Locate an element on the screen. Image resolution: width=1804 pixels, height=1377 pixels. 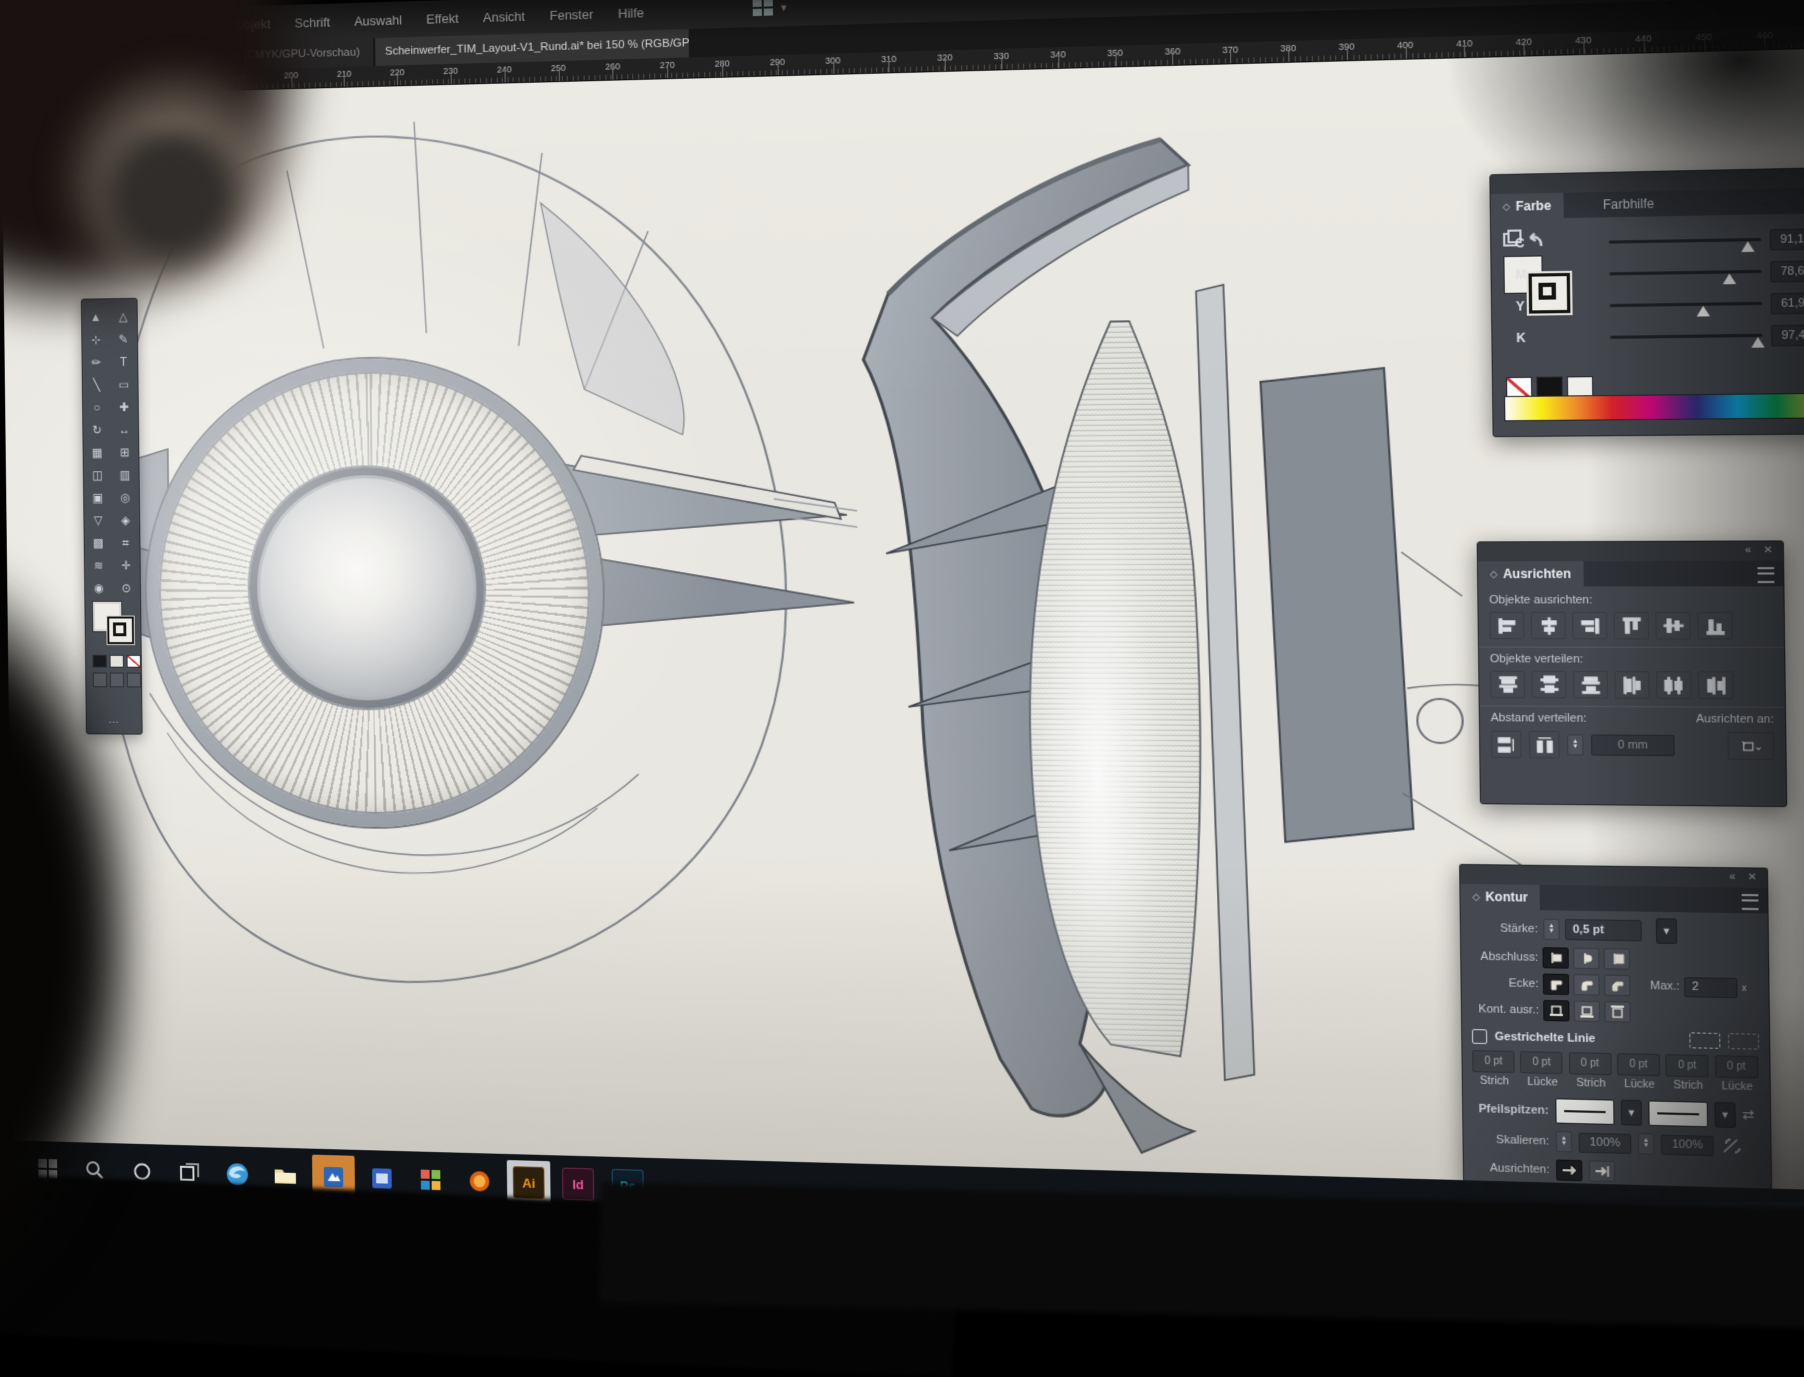
tool-curvature: T is located at coordinates (123, 362).